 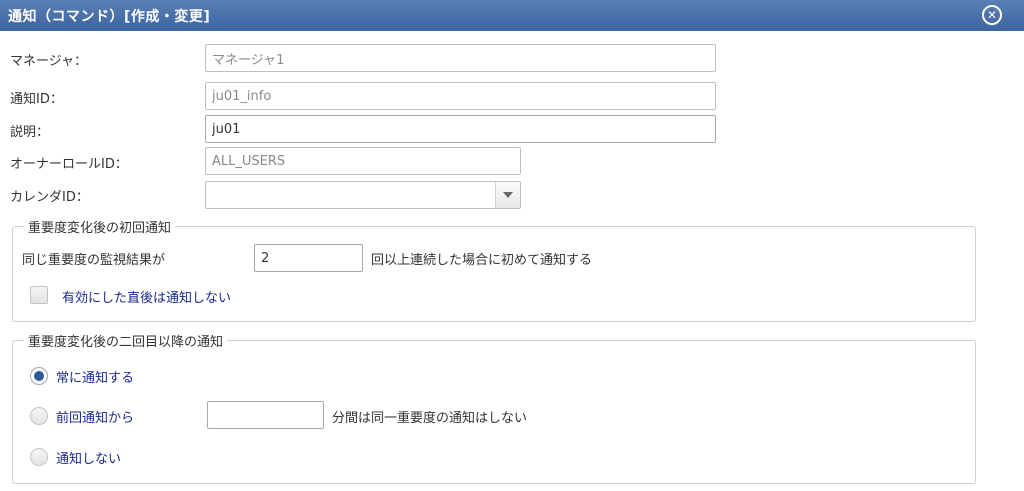 I want to click on calendar-id-label: カレンダID：, so click(x=49, y=197).